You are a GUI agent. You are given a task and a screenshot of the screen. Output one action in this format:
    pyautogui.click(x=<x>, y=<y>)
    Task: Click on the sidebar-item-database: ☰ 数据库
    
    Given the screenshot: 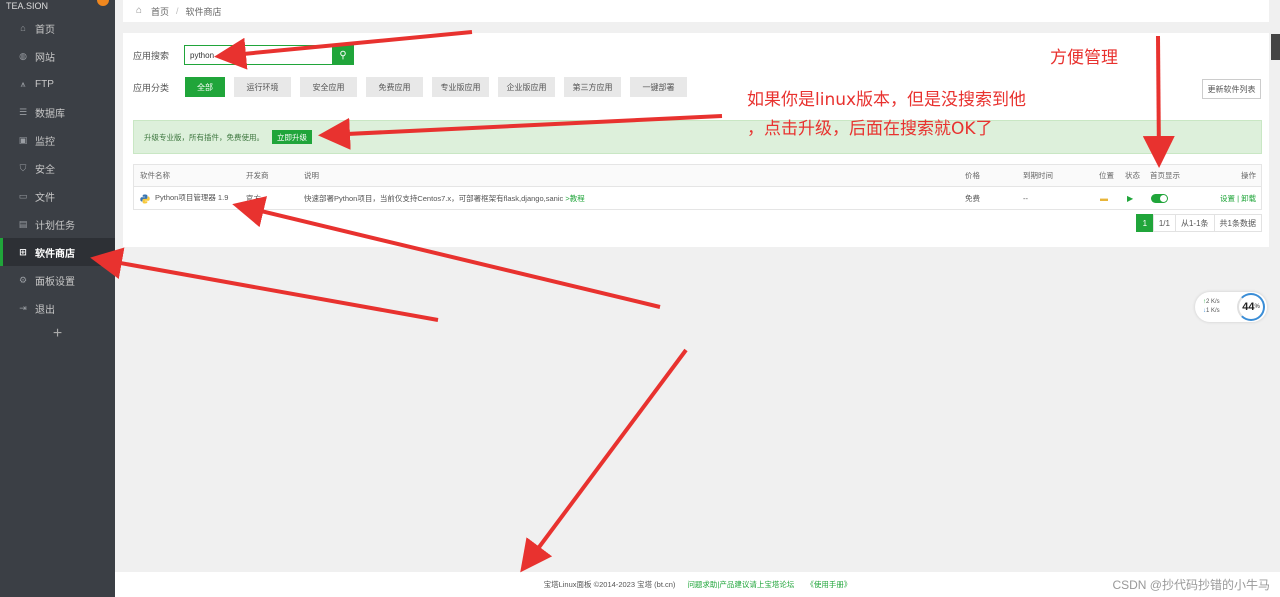 What is the action you would take?
    pyautogui.click(x=57, y=112)
    